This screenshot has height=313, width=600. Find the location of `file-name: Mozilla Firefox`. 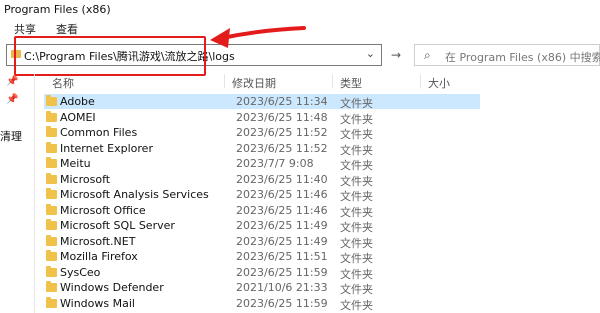

file-name: Mozilla Firefox is located at coordinates (99, 256).